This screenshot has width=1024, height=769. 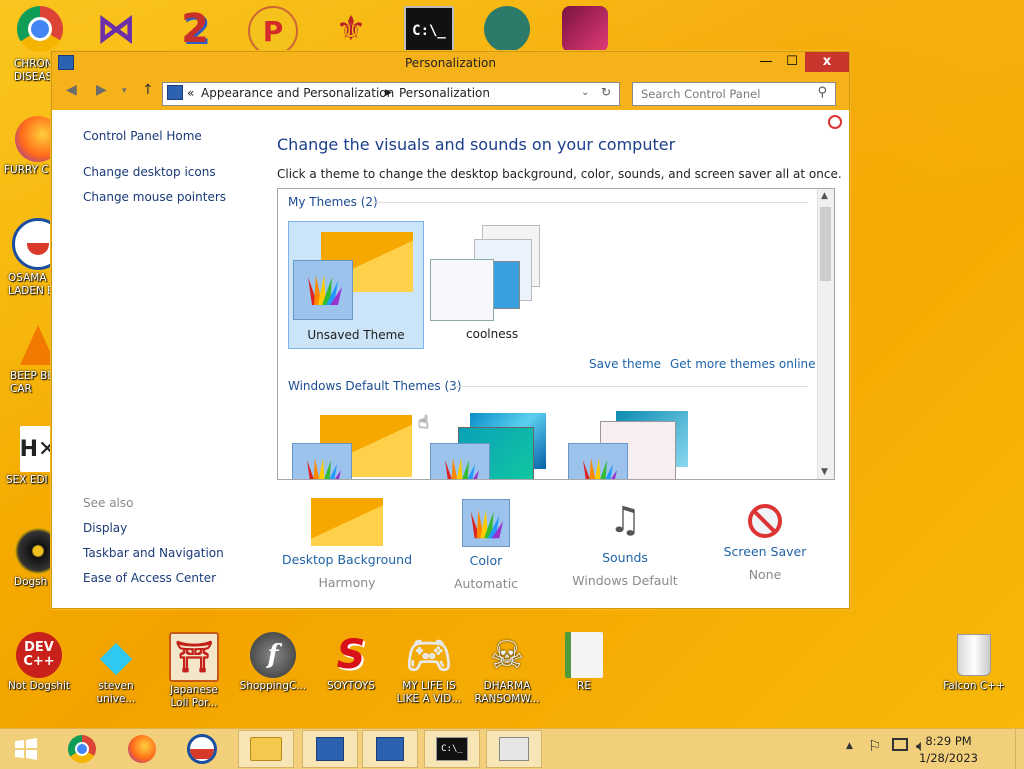 What do you see at coordinates (153, 553) in the screenshot?
I see `taskbar-navigation-link: Taskbar and Navigation` at bounding box center [153, 553].